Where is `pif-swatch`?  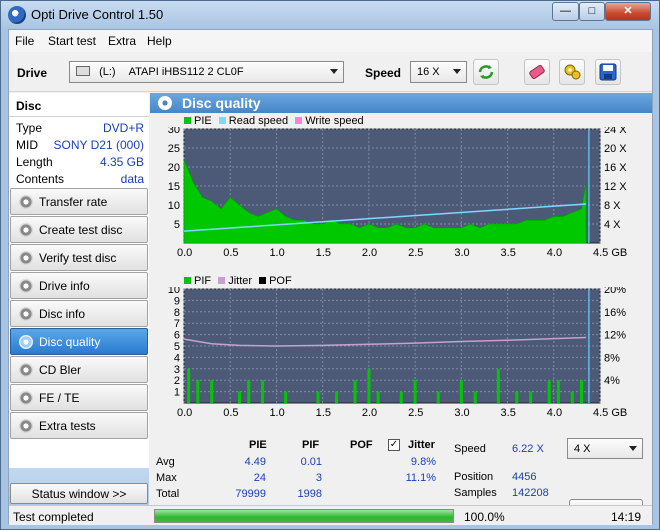 pif-swatch is located at coordinates (187, 280).